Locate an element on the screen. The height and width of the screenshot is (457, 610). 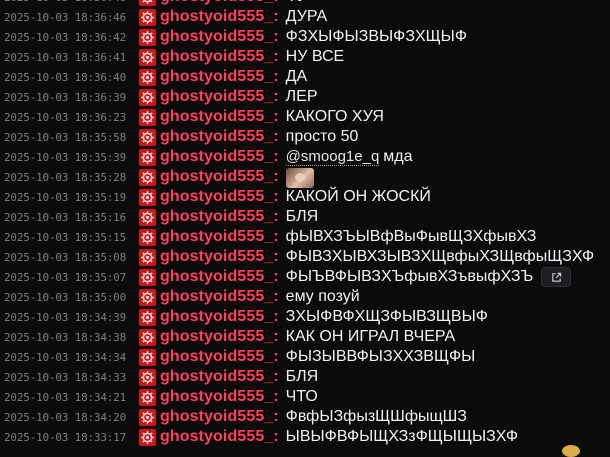
message-timestamp: 2025-10-03 18:34:33 is located at coordinates (65, 377).